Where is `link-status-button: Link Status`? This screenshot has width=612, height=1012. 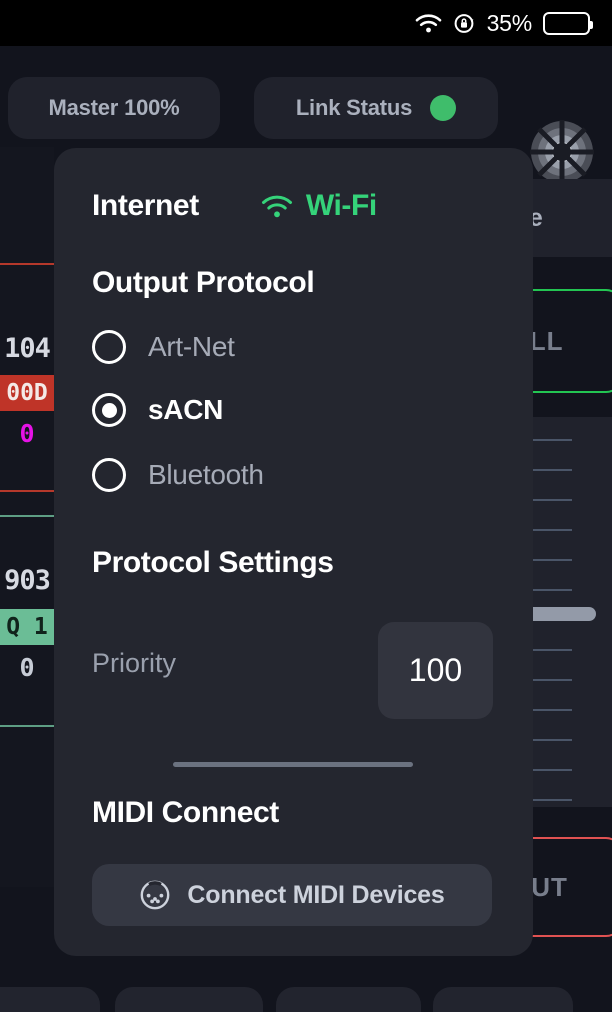 link-status-button: Link Status is located at coordinates (376, 108).